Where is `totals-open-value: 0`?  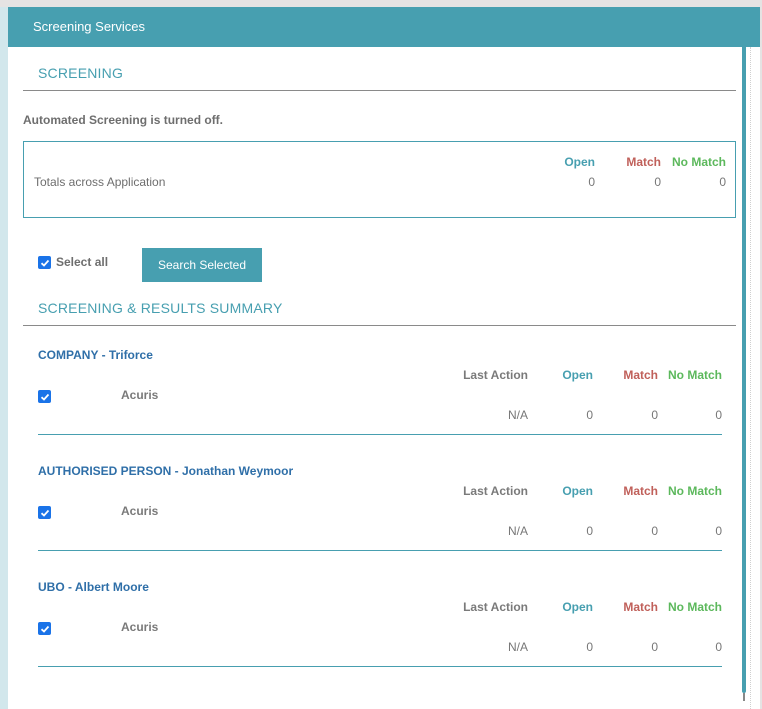
totals-open-value: 0 is located at coordinates (591, 182).